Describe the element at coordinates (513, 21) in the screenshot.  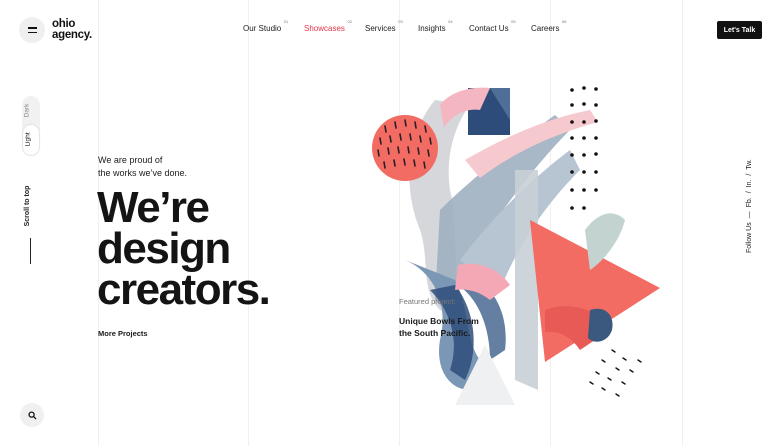
I see `nav-number: 05` at that location.